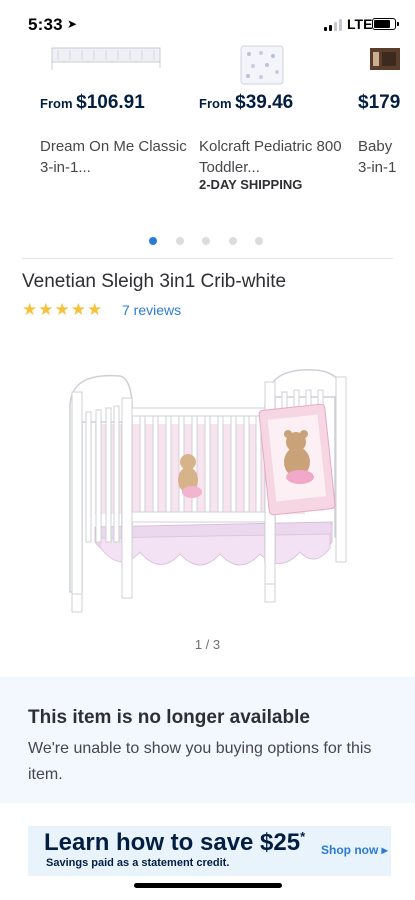 The image size is (415, 900). Describe the element at coordinates (262, 66) in the screenshot. I see `product-thumbnail-mattress` at that location.